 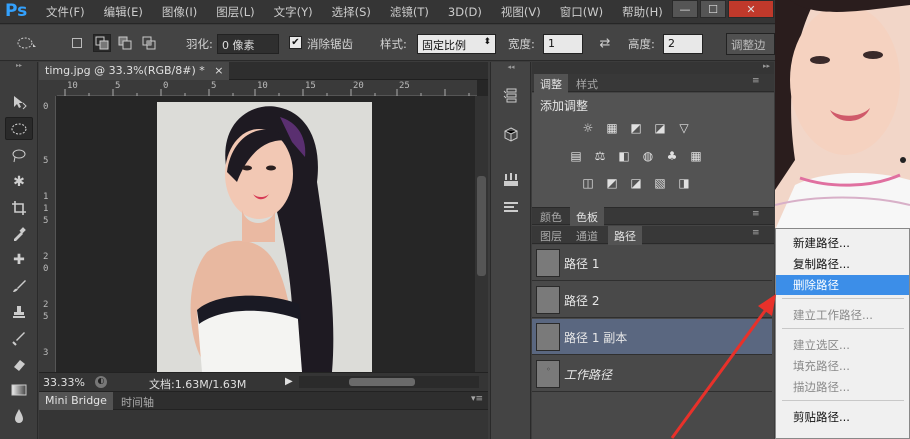 What do you see at coordinates (19, 155) in the screenshot?
I see `lasso-tool-icon` at bounding box center [19, 155].